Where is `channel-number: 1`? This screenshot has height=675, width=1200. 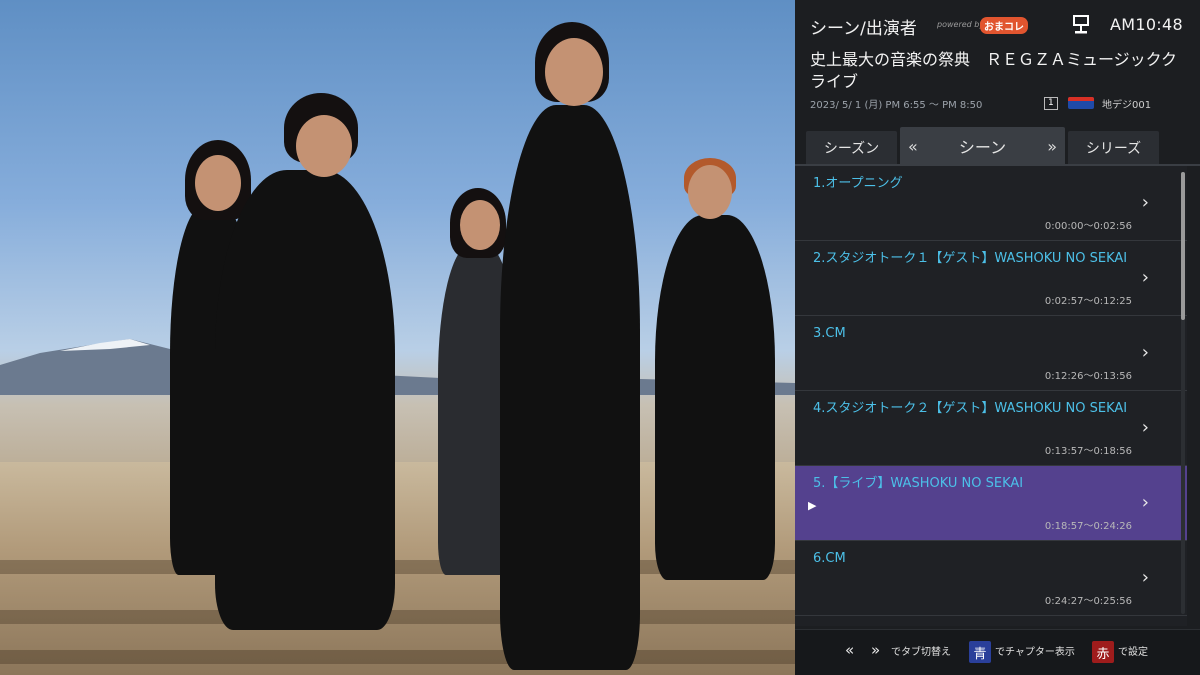
channel-number: 1 is located at coordinates (1051, 103).